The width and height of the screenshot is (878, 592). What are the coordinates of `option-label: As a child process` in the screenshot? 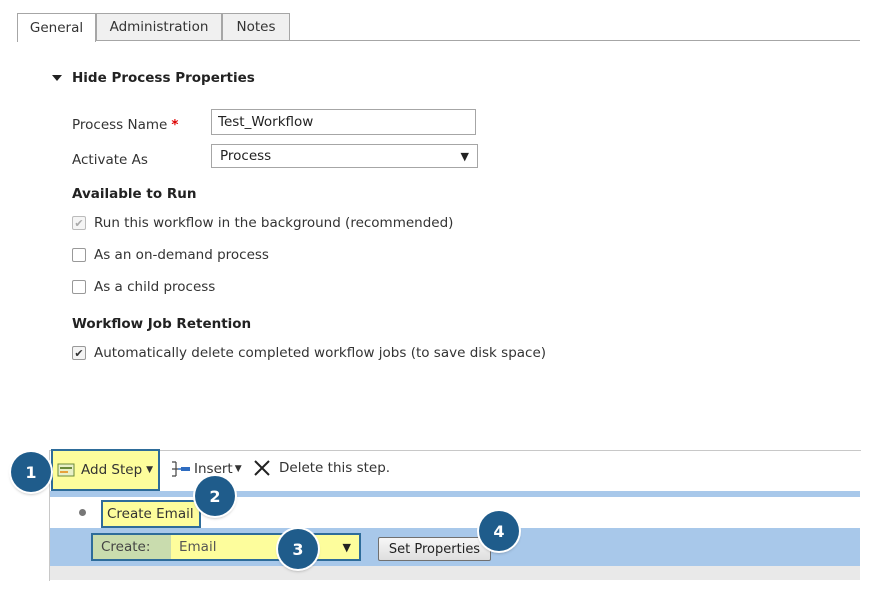 It's located at (155, 287).